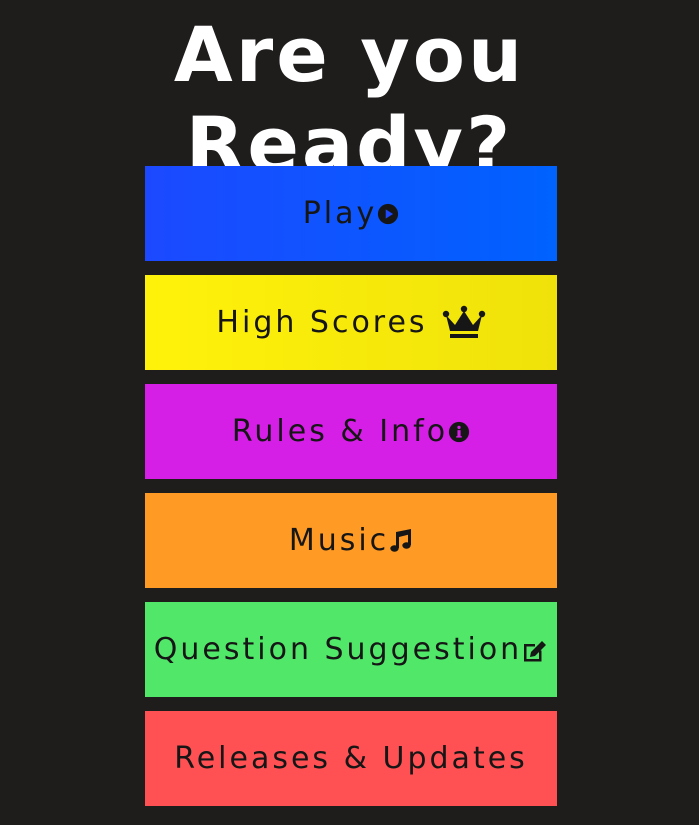  I want to click on rules-info-button-label: Rules & Info, so click(340, 431).